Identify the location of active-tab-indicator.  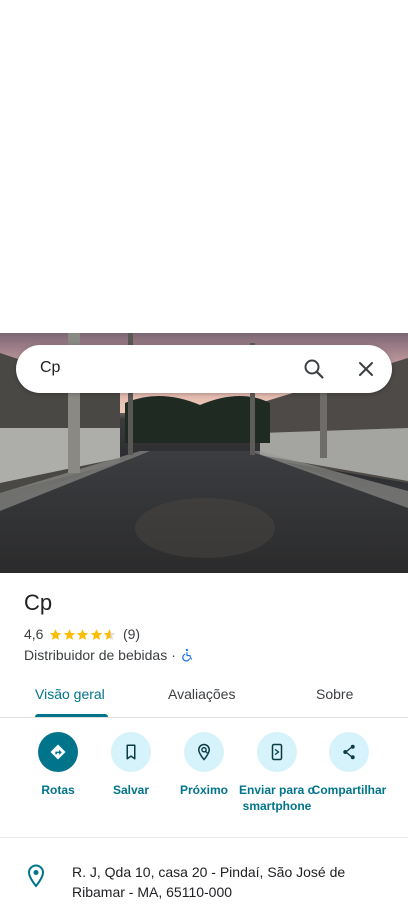
(71, 715).